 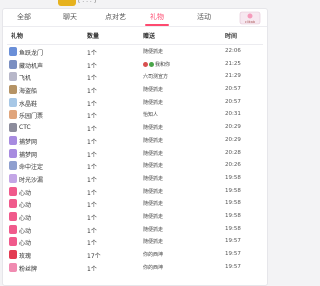 I want to click on top-strip: [ . . . ], so click(x=135, y=4).